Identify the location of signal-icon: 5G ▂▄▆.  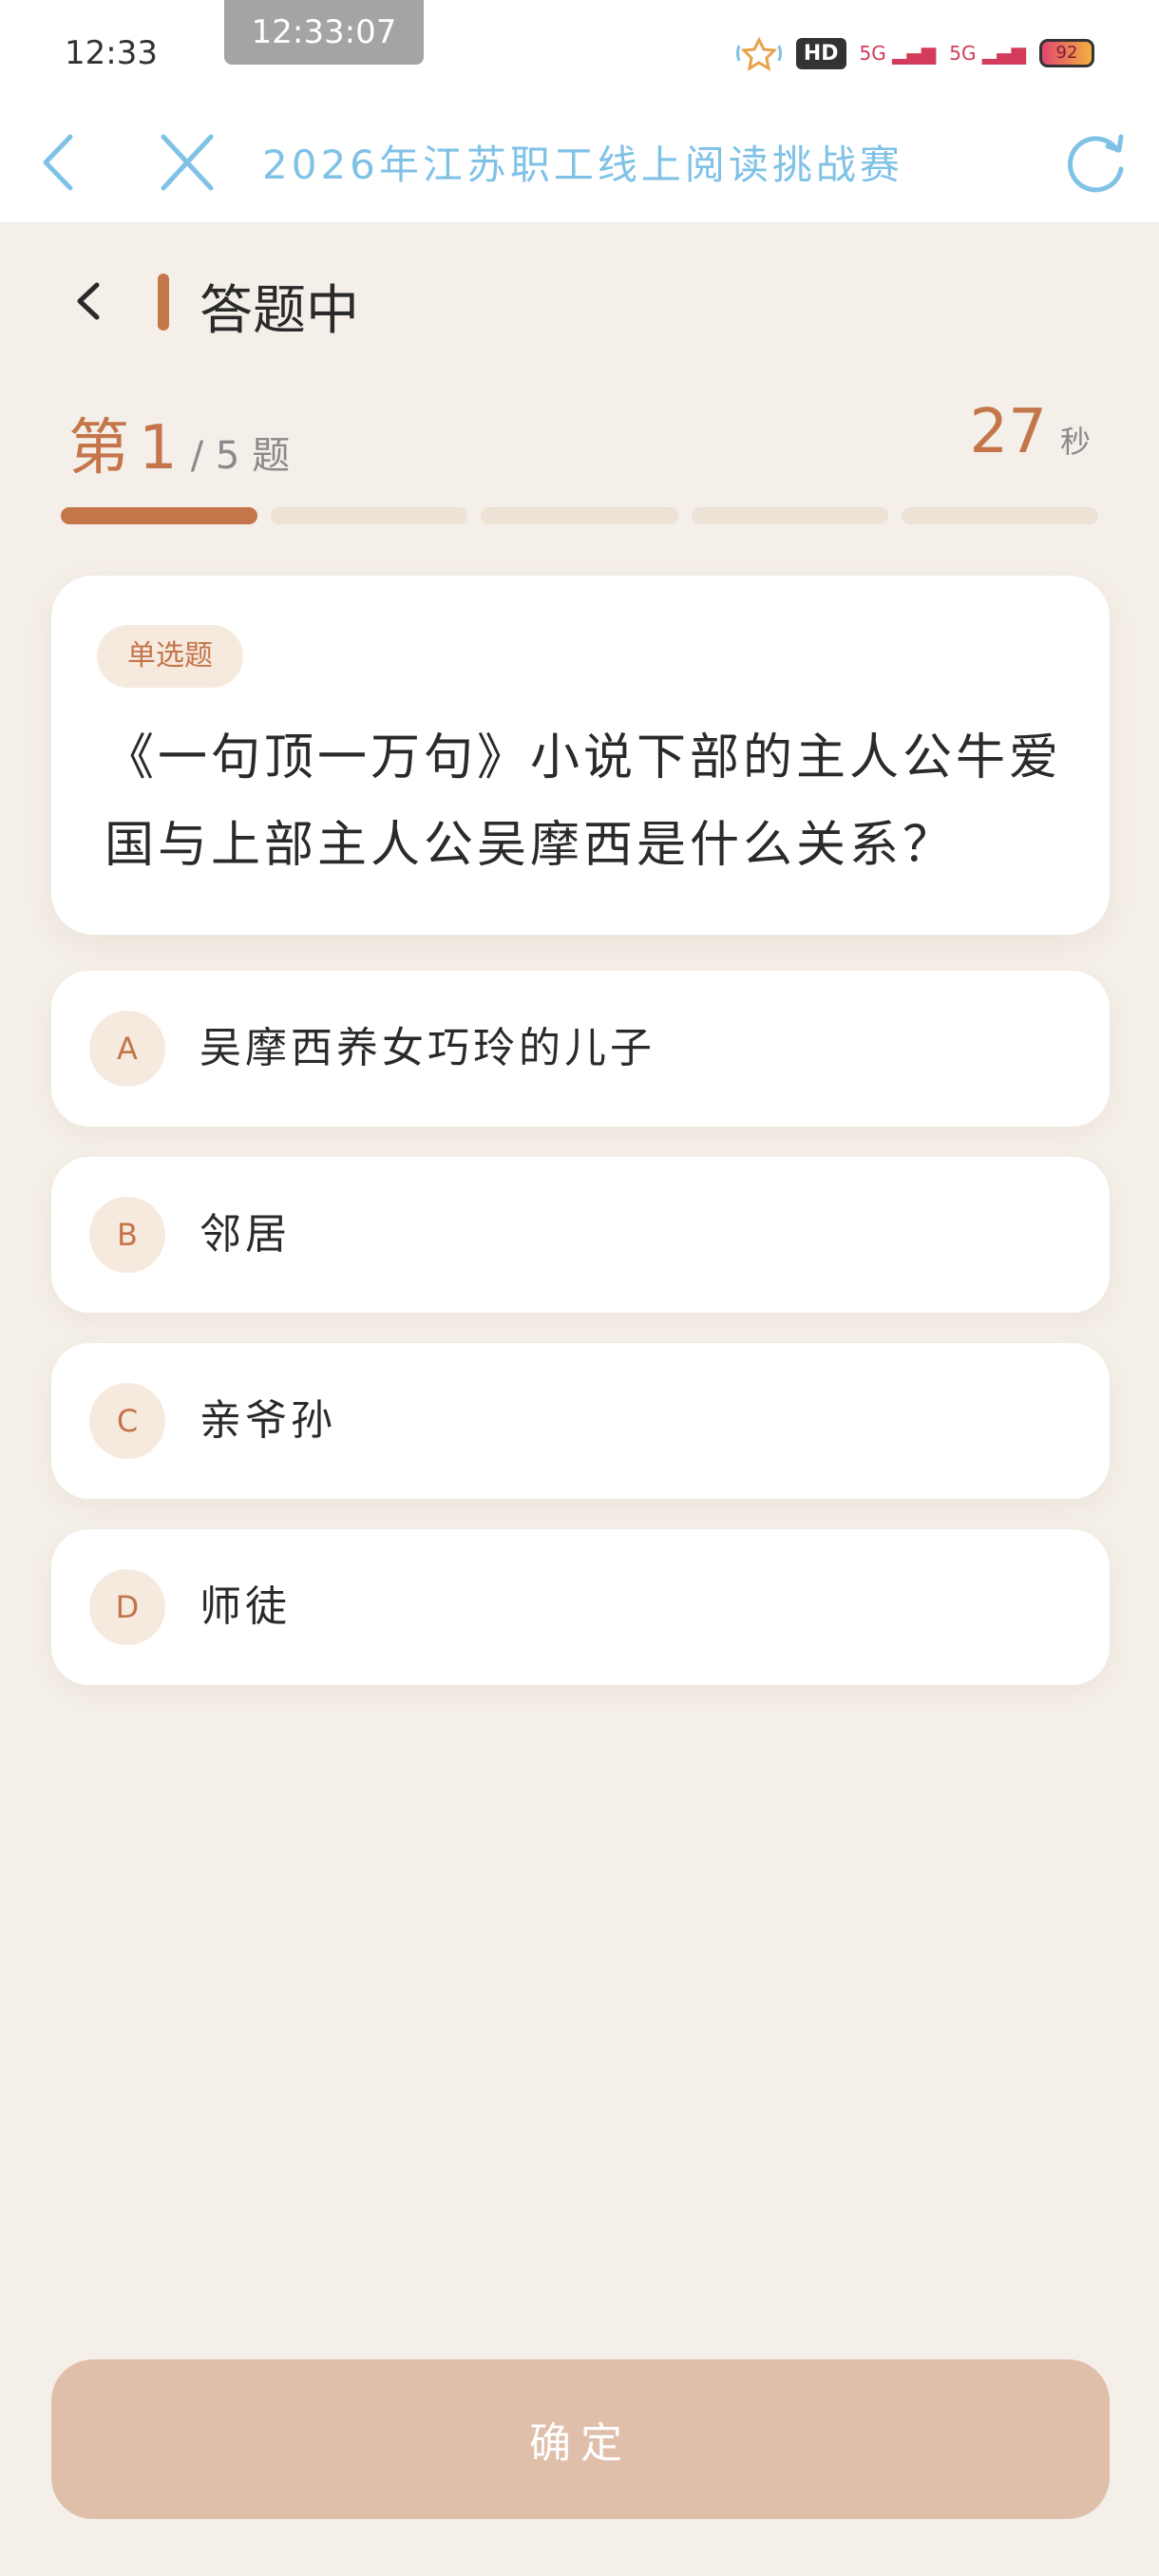
(898, 53).